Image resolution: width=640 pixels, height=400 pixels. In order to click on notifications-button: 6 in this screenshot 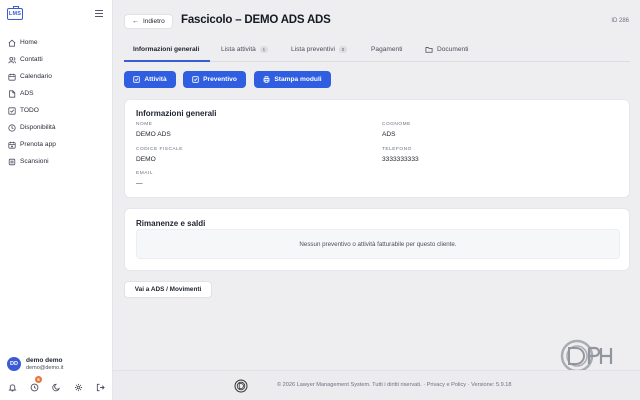, I will do `click(36, 384)`.